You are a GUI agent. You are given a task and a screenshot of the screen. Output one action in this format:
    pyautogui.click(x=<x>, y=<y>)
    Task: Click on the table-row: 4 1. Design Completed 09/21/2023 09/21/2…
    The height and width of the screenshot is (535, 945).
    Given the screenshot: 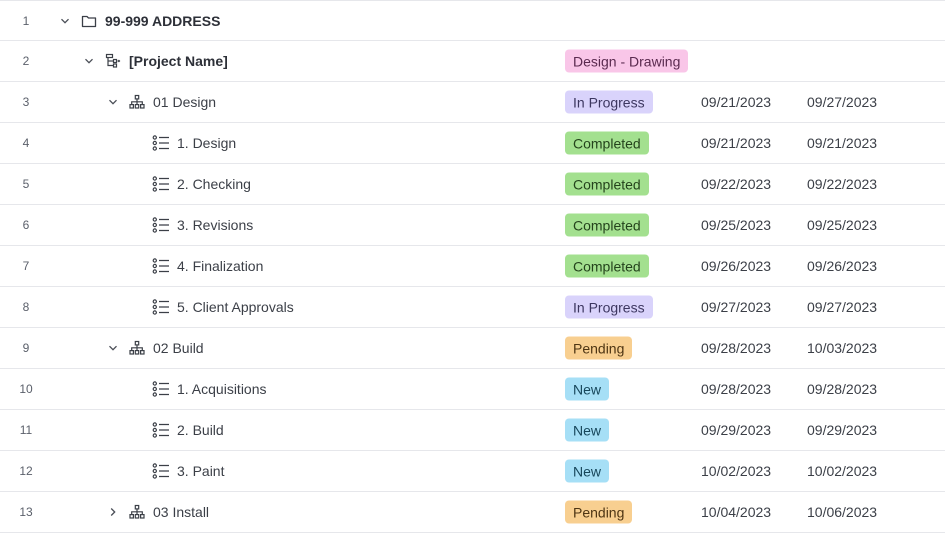 What is the action you would take?
    pyautogui.click(x=472, y=143)
    